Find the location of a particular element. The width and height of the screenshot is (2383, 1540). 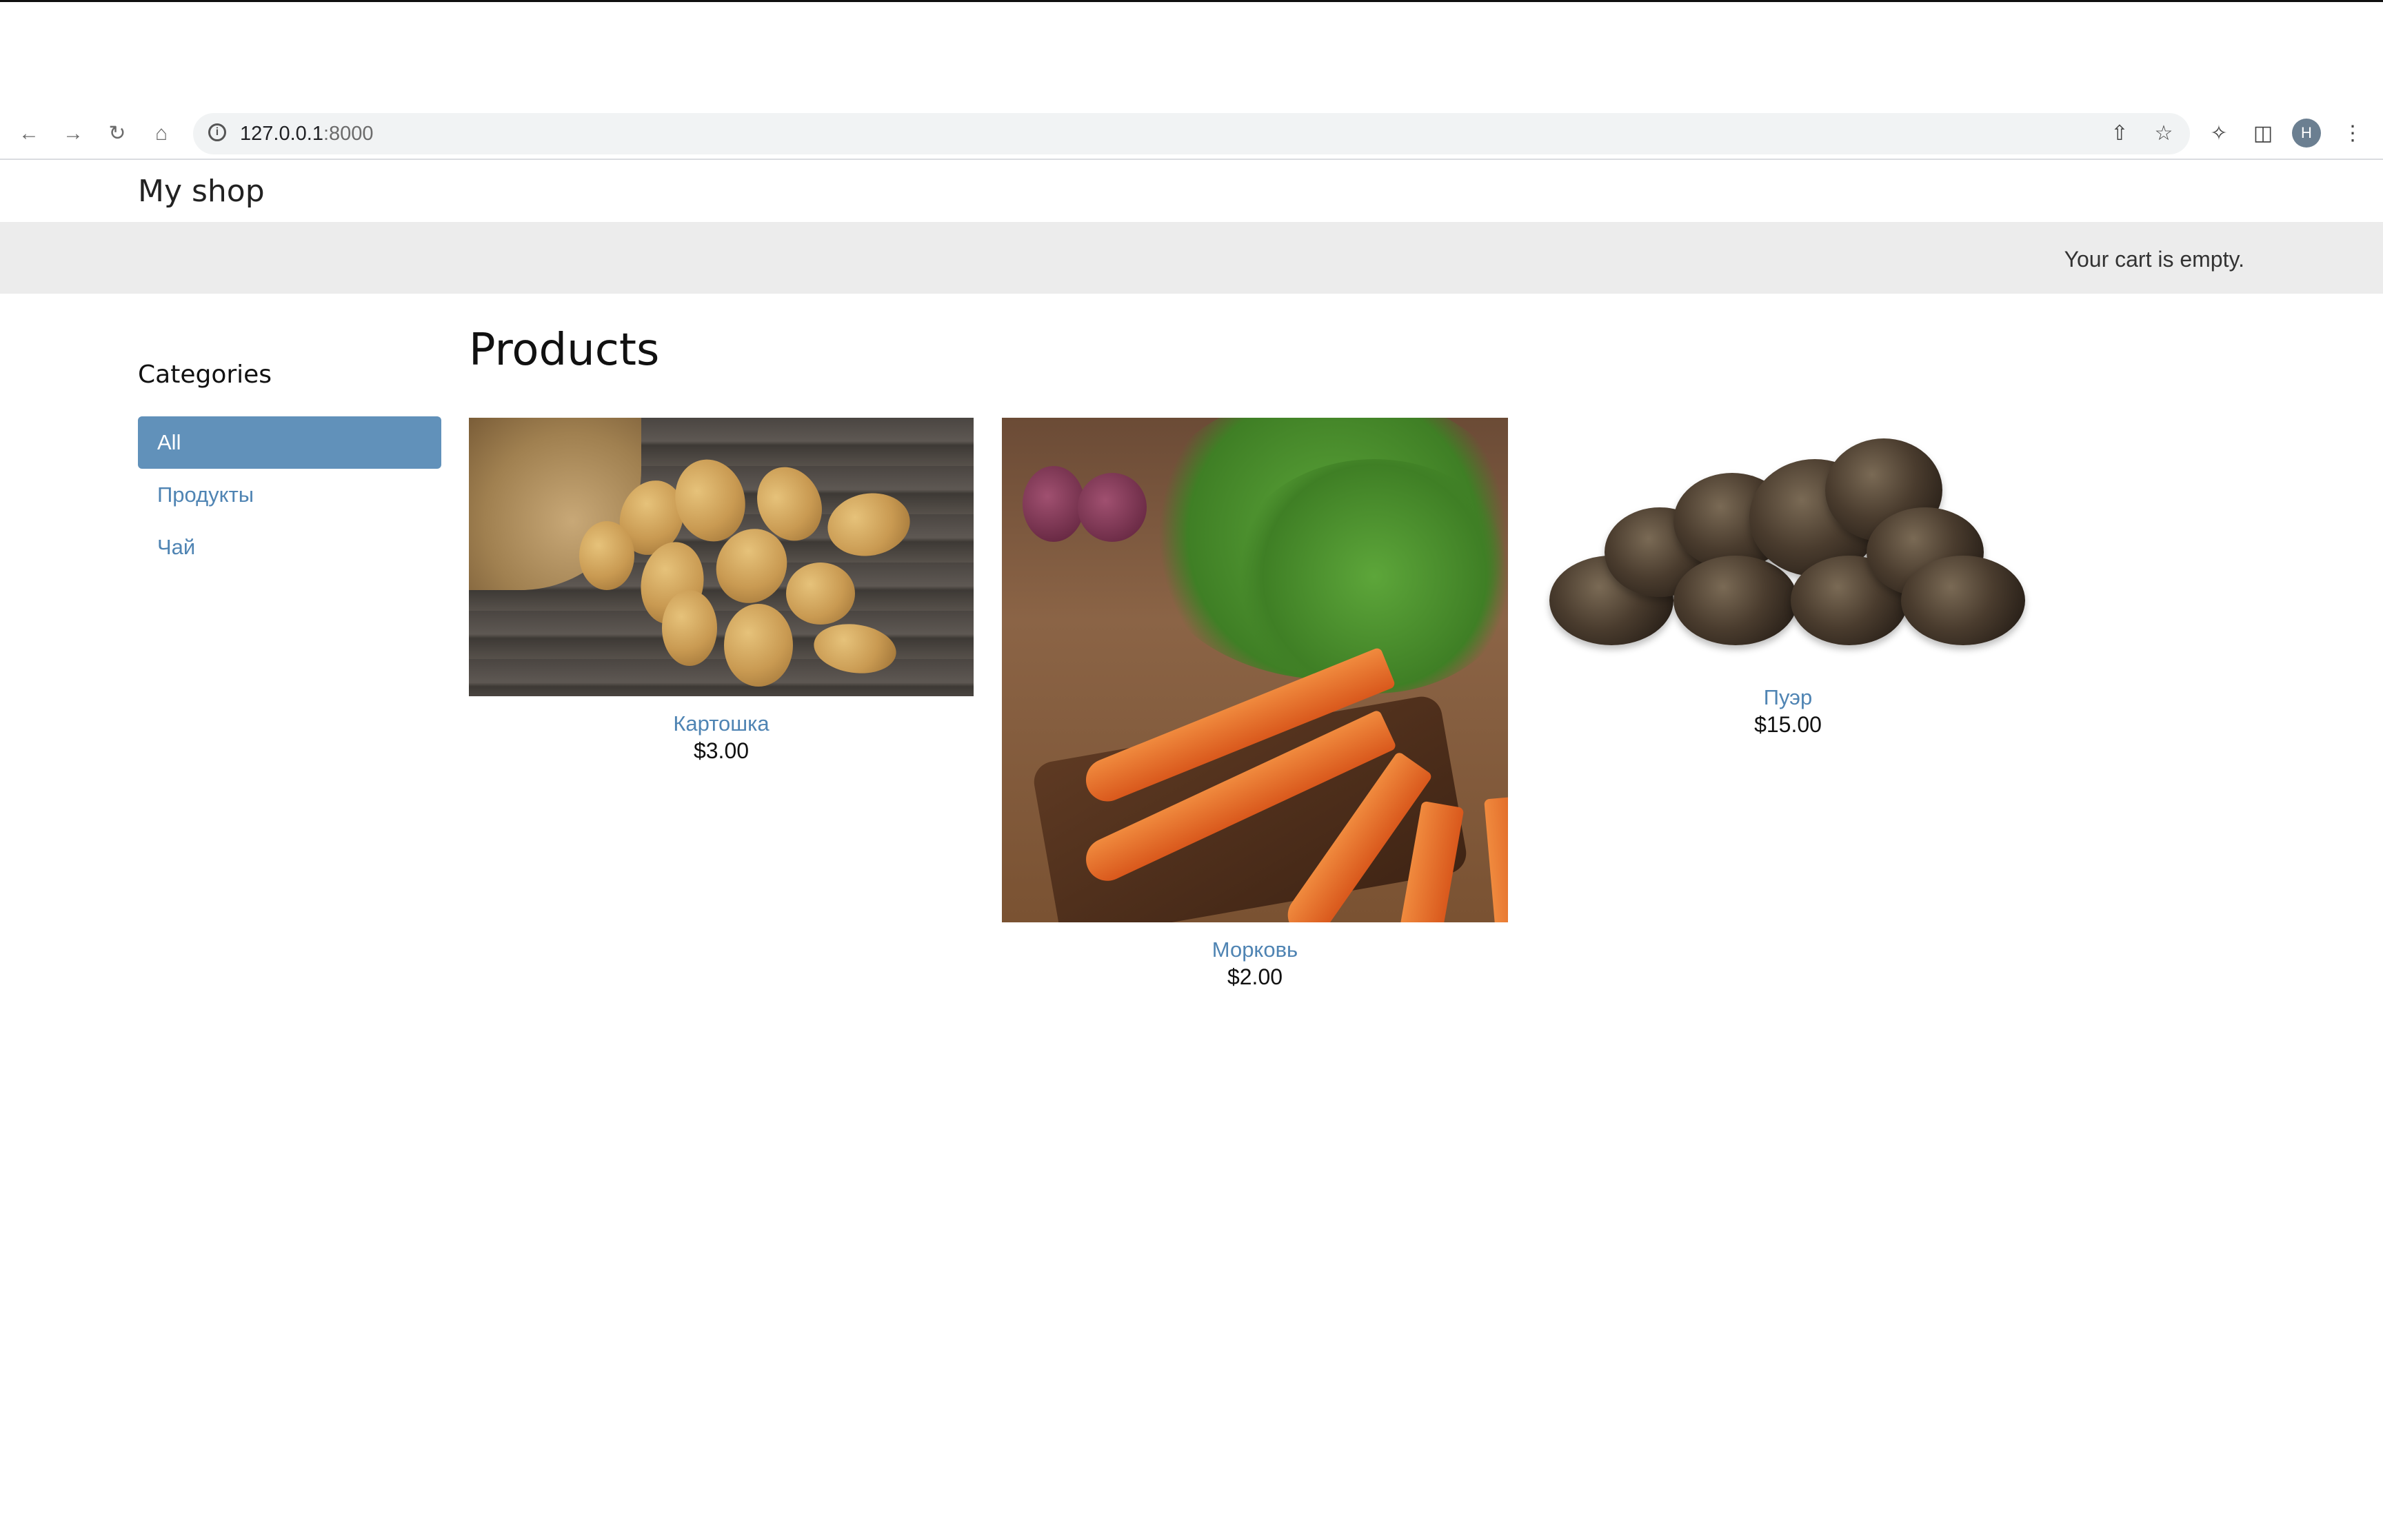

product-name: Пуэр is located at coordinates (1788, 698).